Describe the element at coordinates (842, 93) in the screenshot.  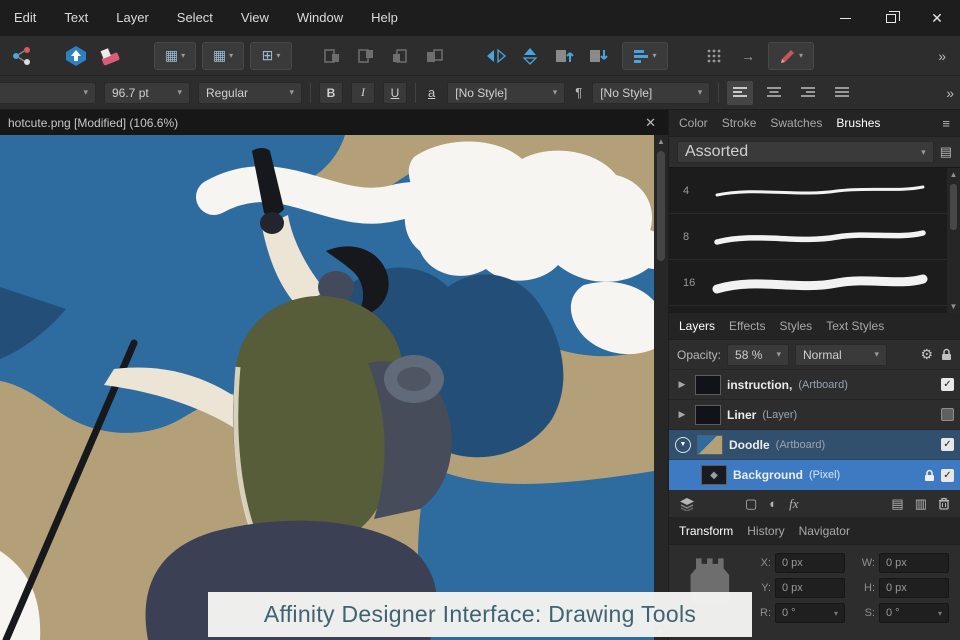
I see `align-justify-button` at that location.